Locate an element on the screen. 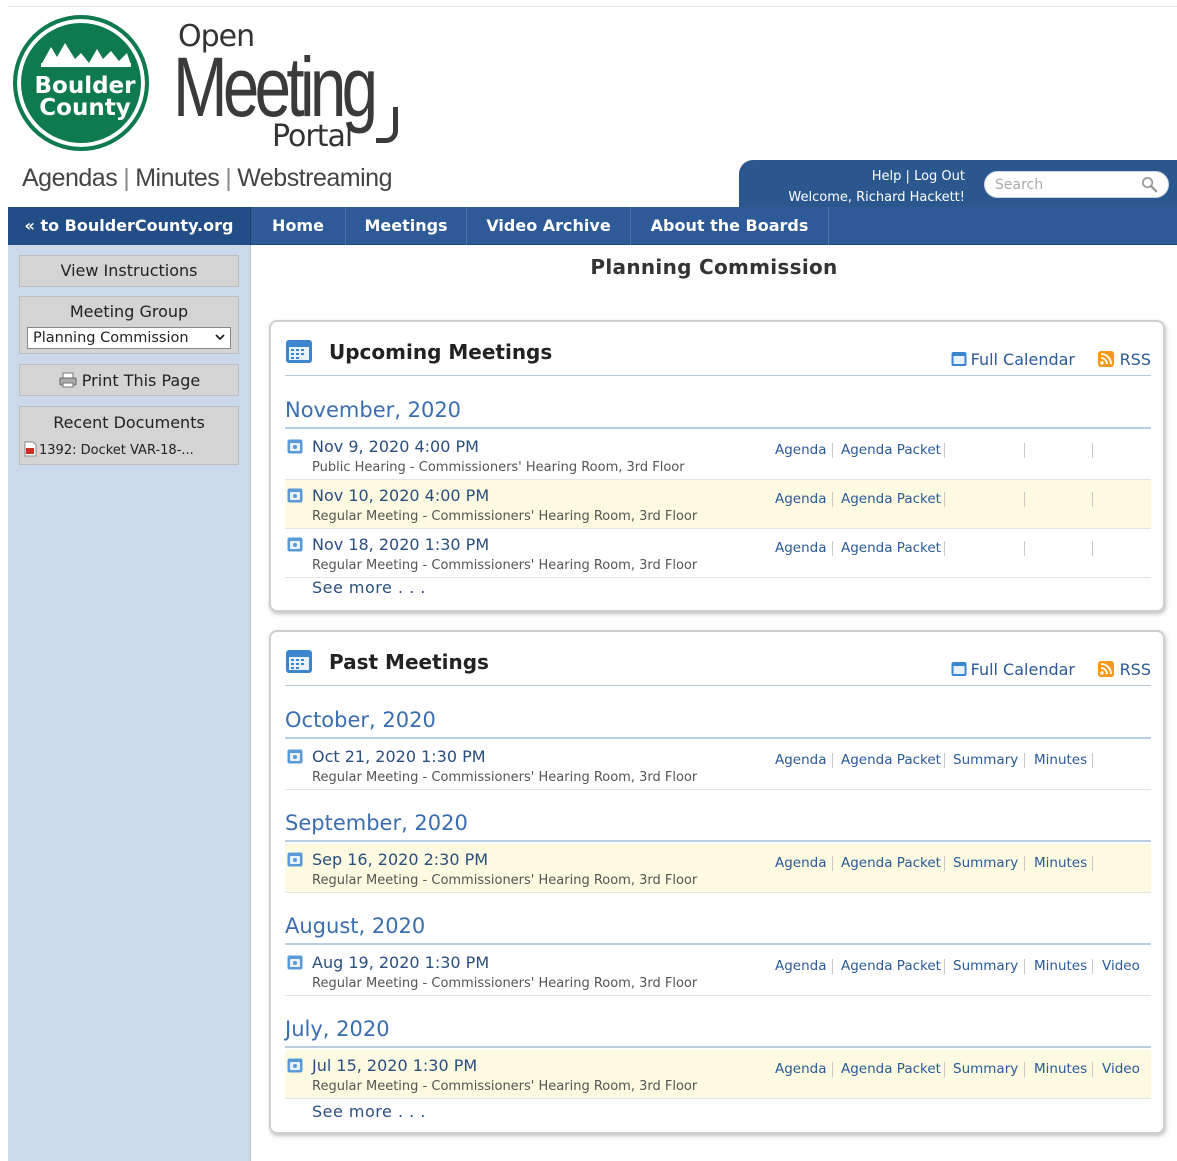 Image resolution: width=1177 pixels, height=1161 pixels. nav-back-to-bouldercounty: « to BoulderCounty.org is located at coordinates (129, 226).